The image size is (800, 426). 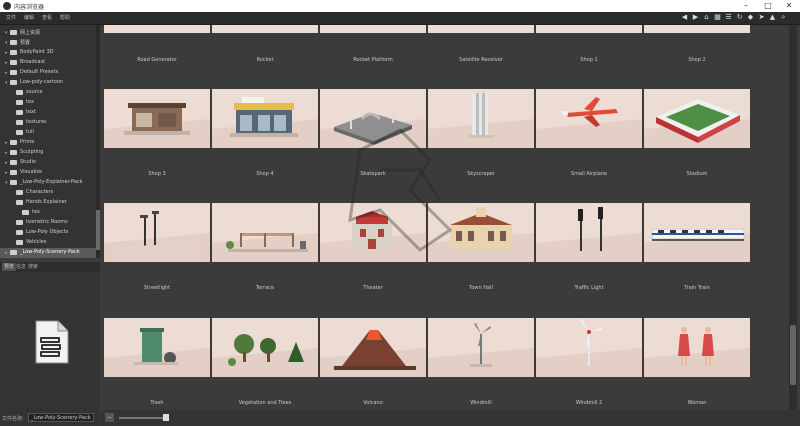 What do you see at coordinates (697, 403) in the screenshot?
I see `asset-caption: Woman` at bounding box center [697, 403].